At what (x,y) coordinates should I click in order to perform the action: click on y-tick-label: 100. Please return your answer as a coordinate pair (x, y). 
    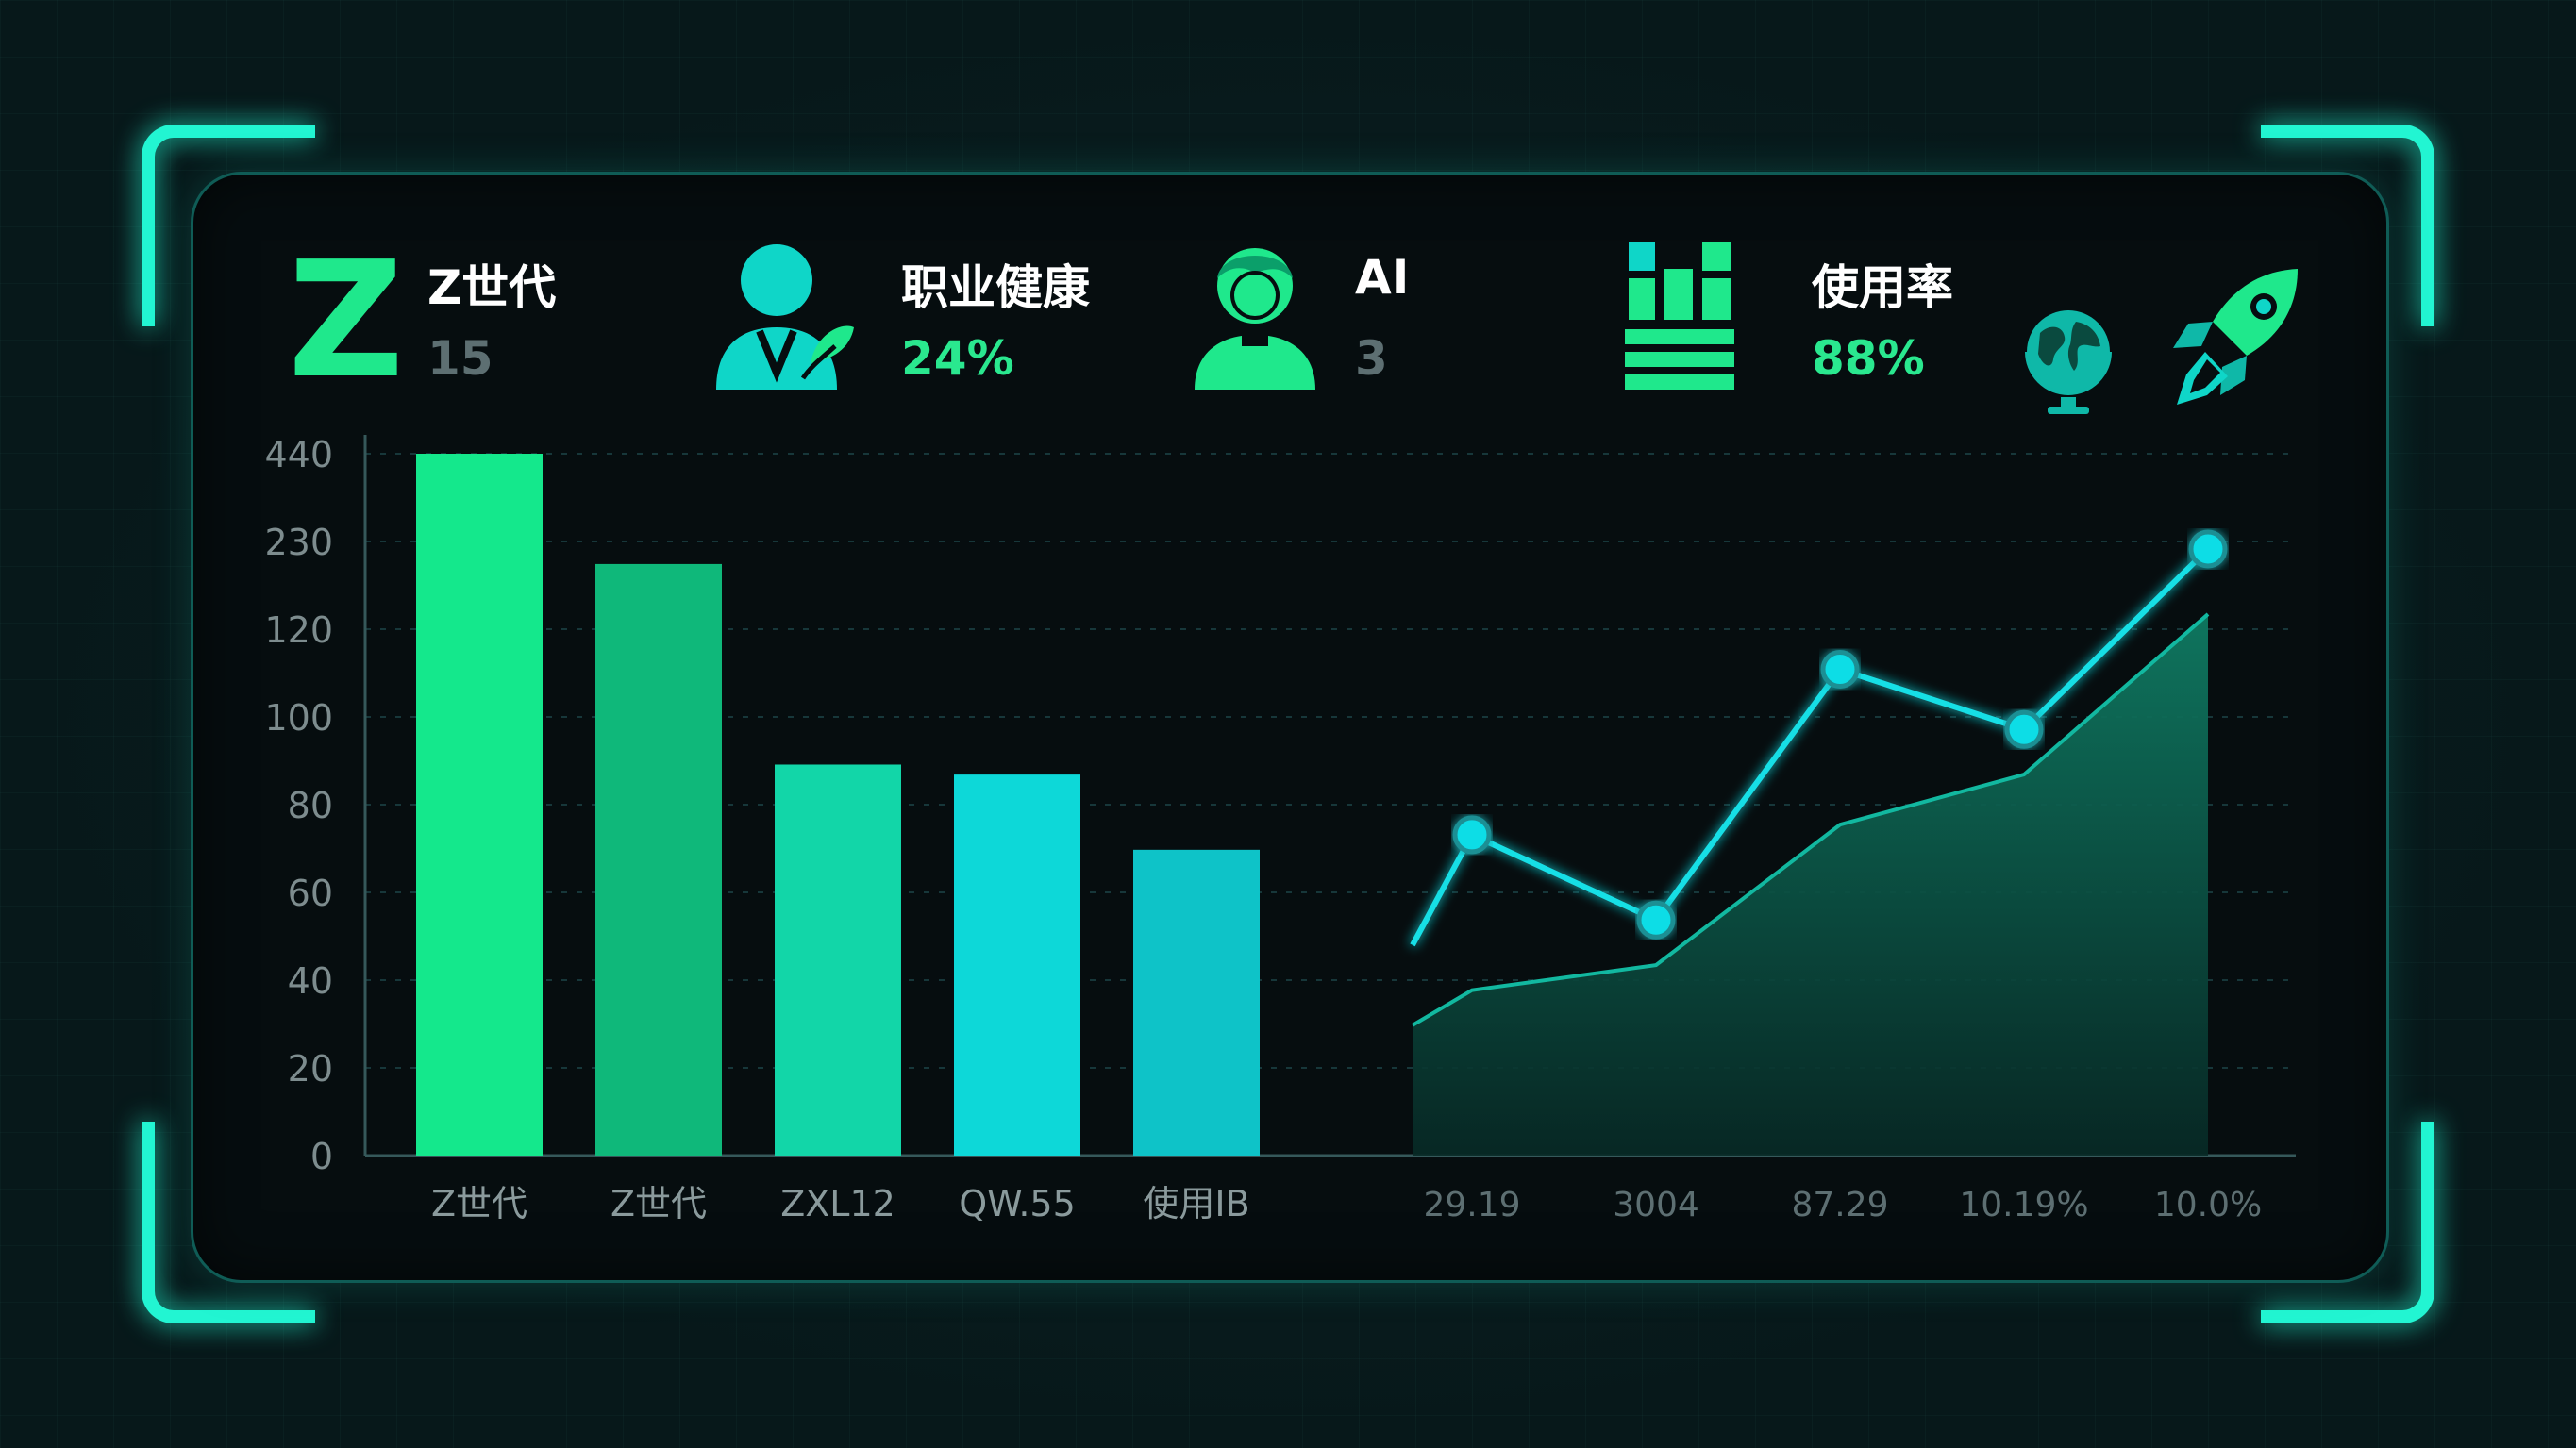
    Looking at the image, I should click on (298, 718).